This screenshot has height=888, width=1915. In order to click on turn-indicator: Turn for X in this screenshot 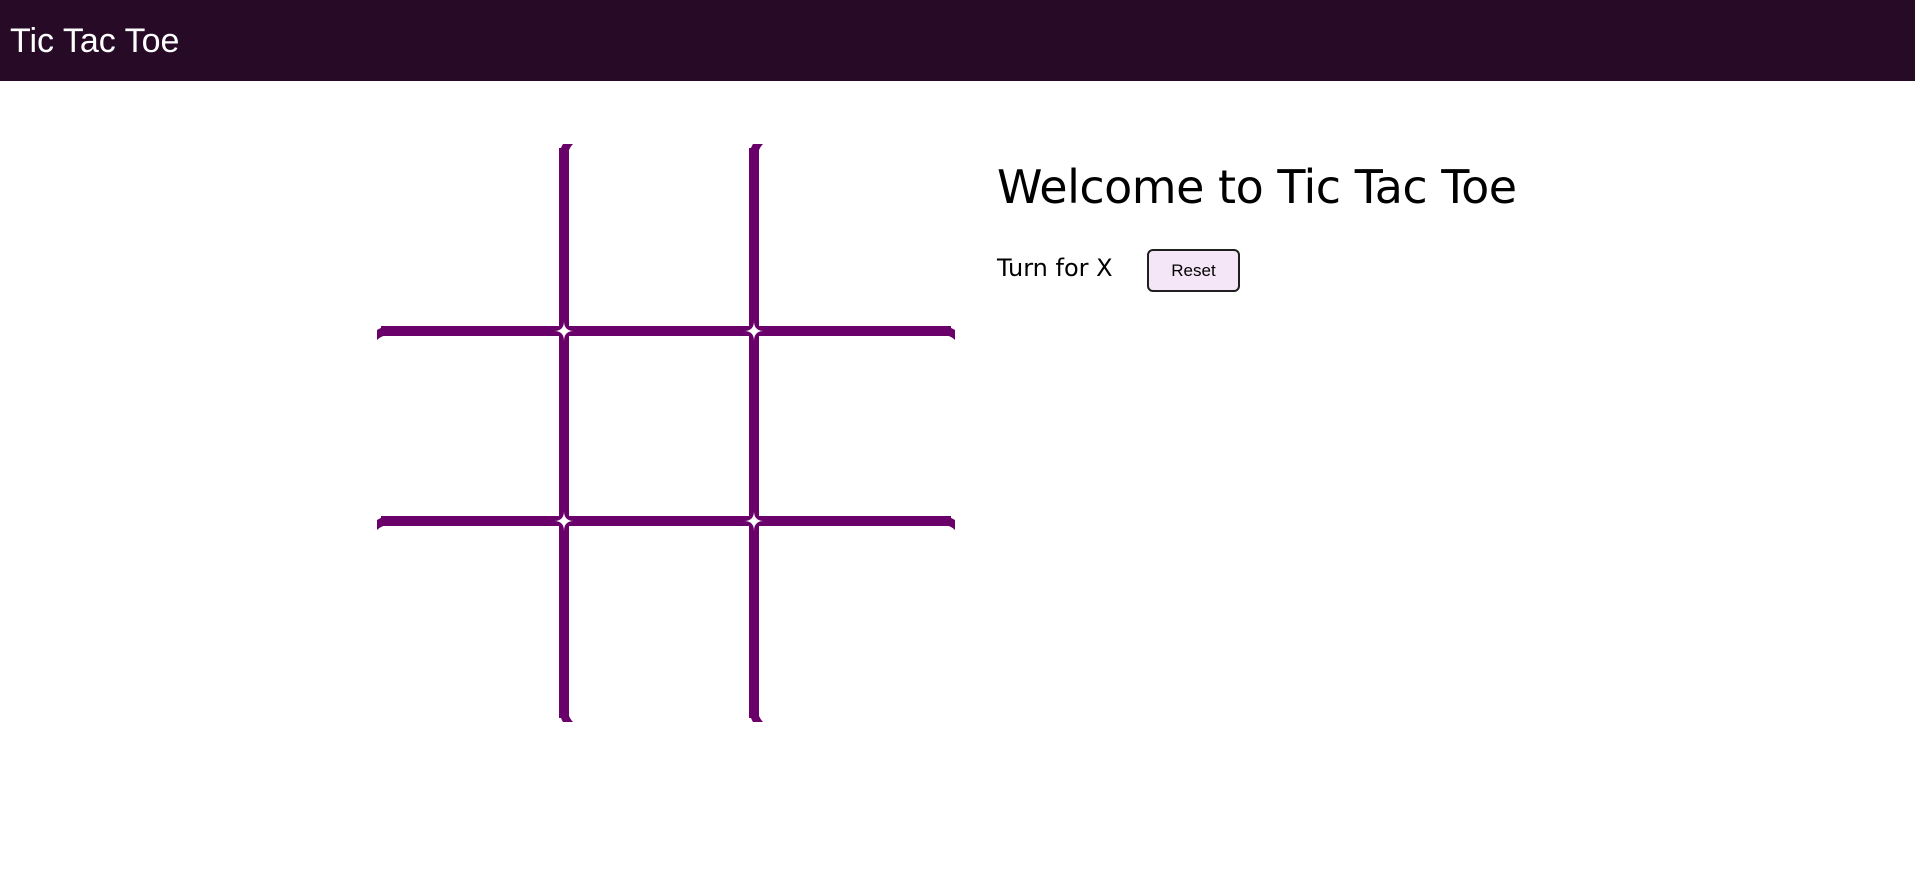, I will do `click(1055, 268)`.